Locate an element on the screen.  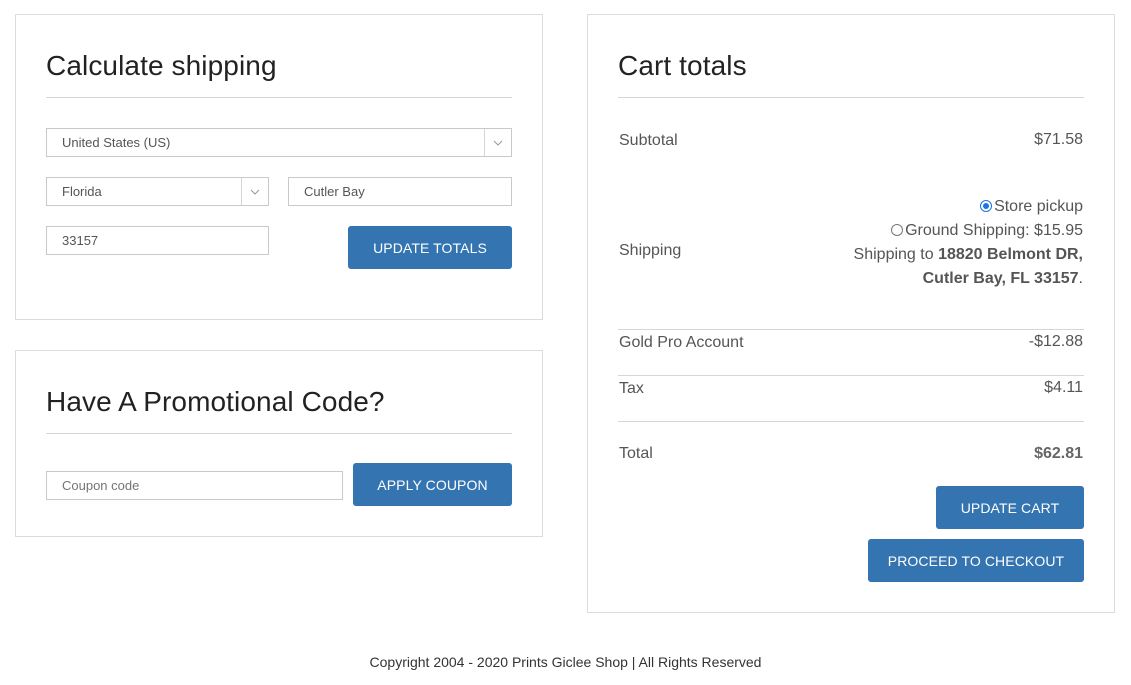
shipping-destination-cont: Cutler Bay, FL 33157. is located at coordinates (968, 279).